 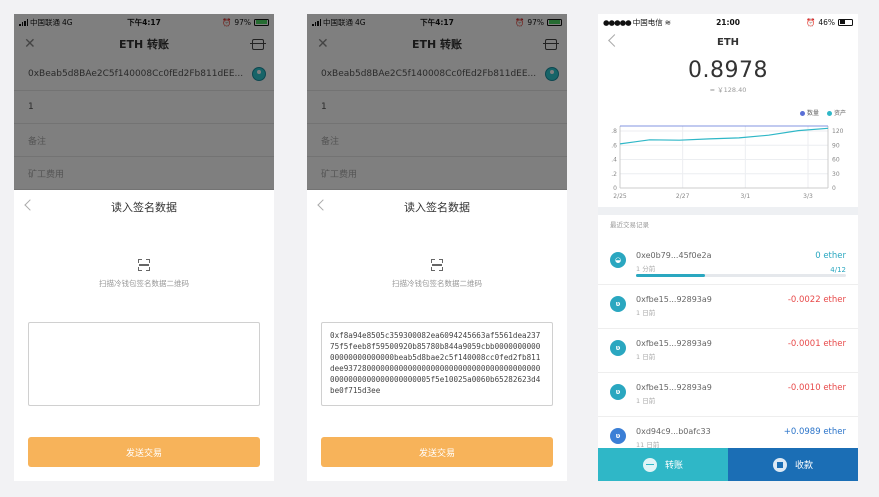 What do you see at coordinates (838, 131) in the screenshot?
I see `y-tick-right: 120` at bounding box center [838, 131].